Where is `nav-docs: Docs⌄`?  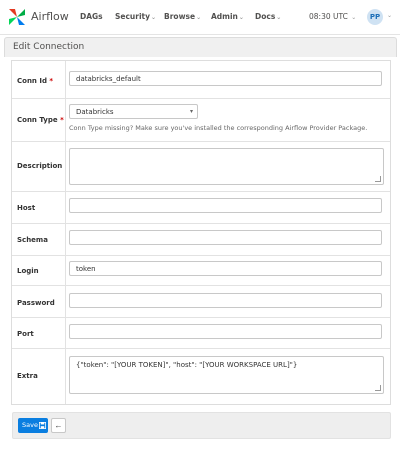
nav-docs: Docs⌄ is located at coordinates (268, 16).